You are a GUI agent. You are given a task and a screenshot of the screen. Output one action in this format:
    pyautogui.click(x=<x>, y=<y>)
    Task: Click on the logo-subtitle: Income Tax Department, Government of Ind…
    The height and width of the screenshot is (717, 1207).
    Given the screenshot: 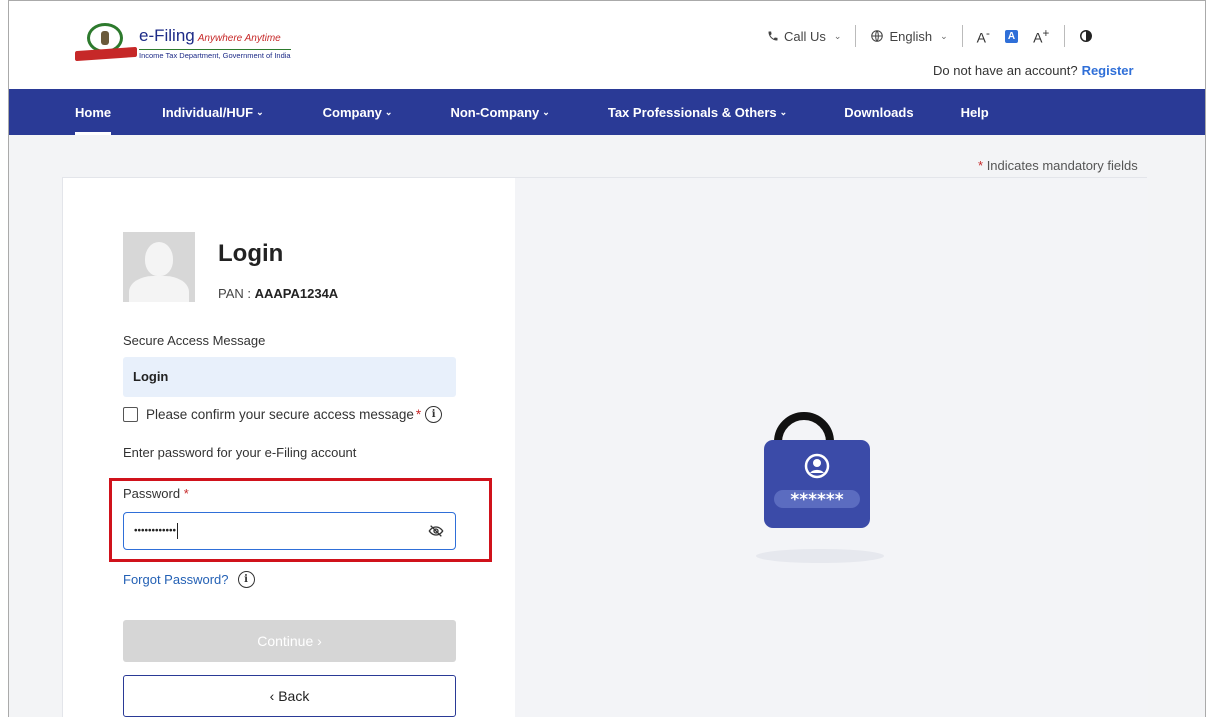 What is the action you would take?
    pyautogui.click(x=215, y=54)
    